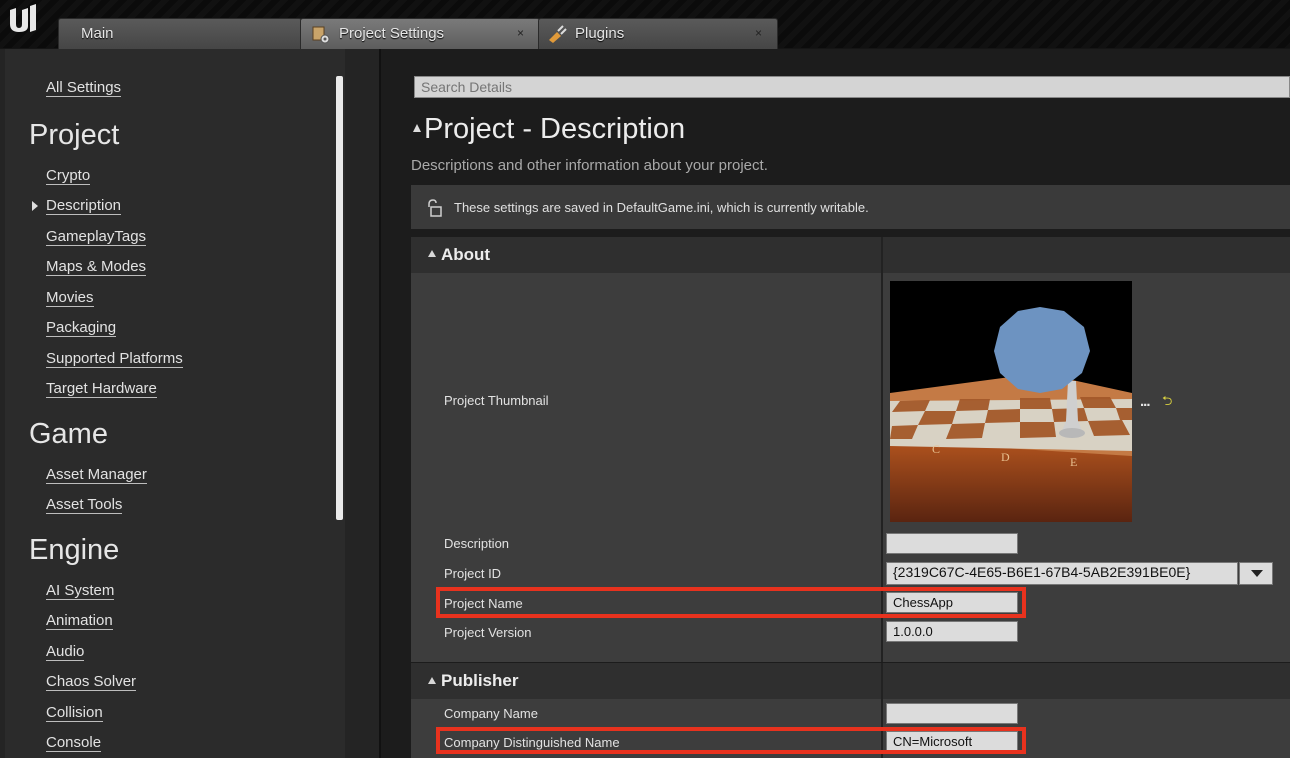 The image size is (1290, 758). What do you see at coordinates (70, 298) in the screenshot?
I see `sidebar-item-movies: Movies` at bounding box center [70, 298].